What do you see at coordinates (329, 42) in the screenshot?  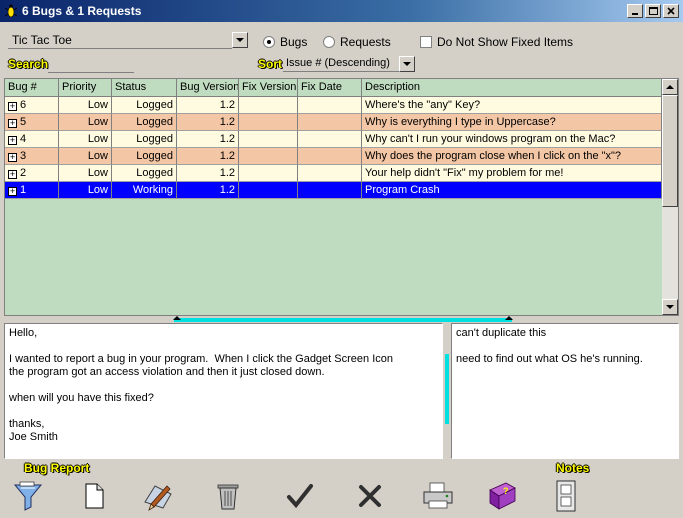 I see `requests-radio-circle` at bounding box center [329, 42].